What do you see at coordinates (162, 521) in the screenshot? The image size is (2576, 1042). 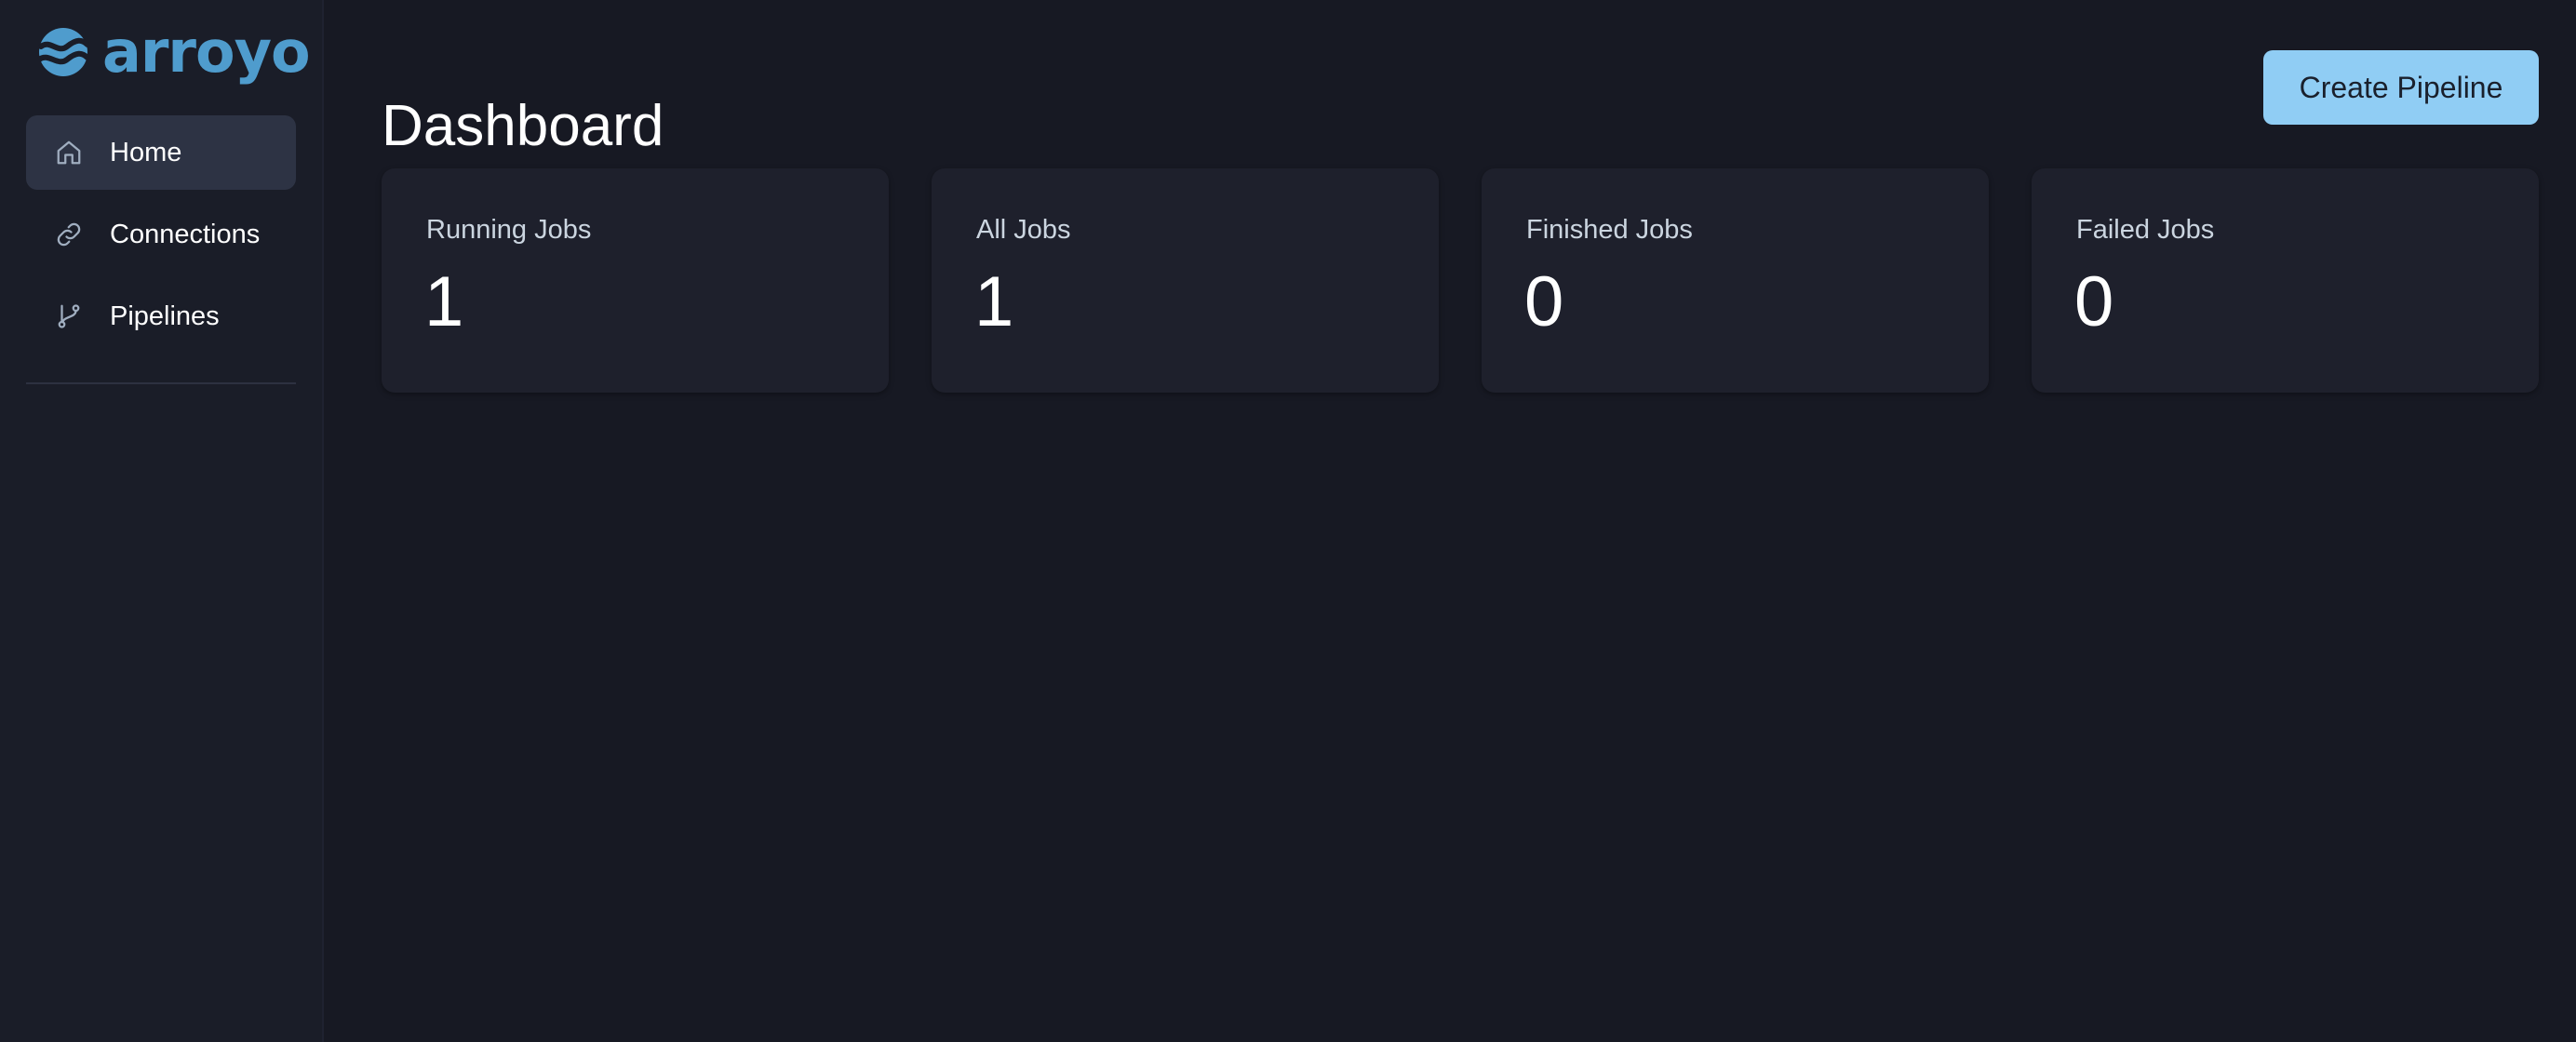 I see `sidebar: arroyo Home Connections Pipelines` at bounding box center [162, 521].